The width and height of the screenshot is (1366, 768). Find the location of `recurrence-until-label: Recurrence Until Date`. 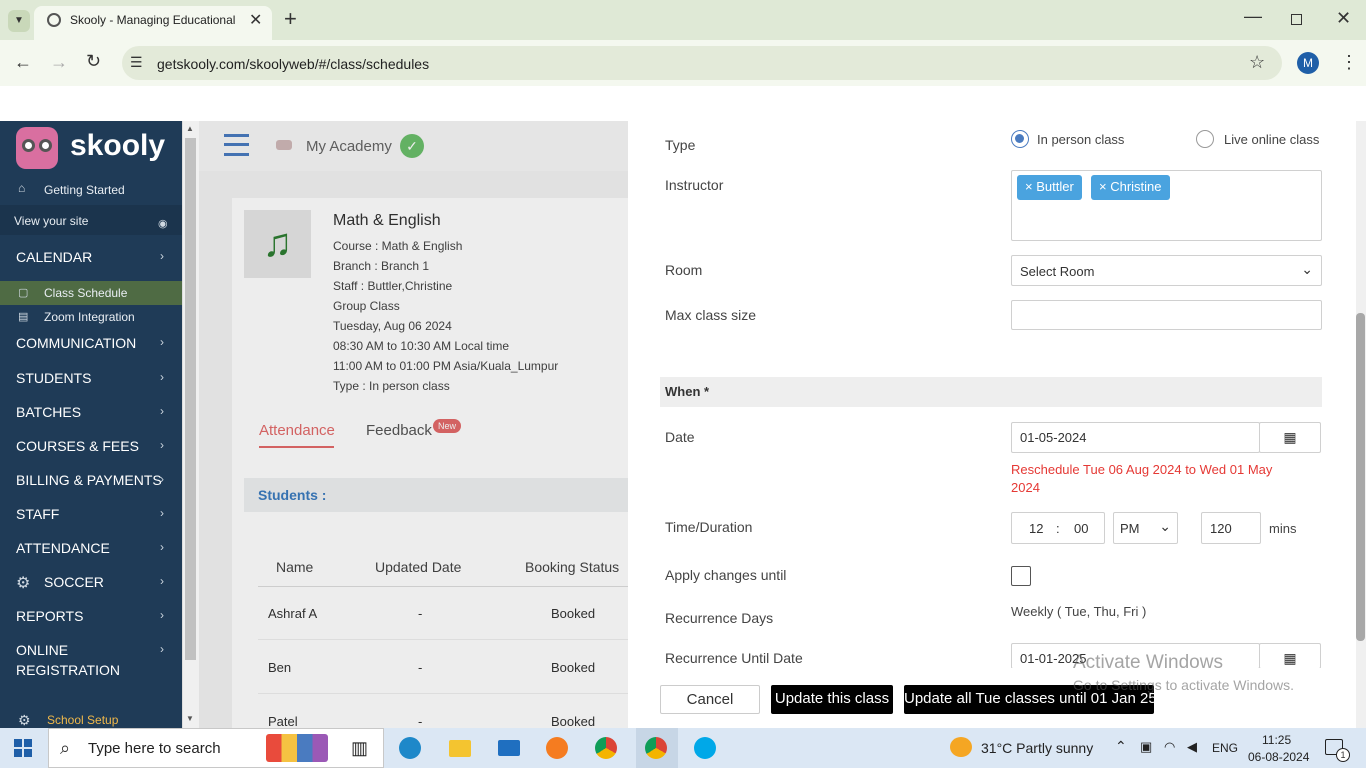

recurrence-until-label: Recurrence Until Date is located at coordinates (734, 658).